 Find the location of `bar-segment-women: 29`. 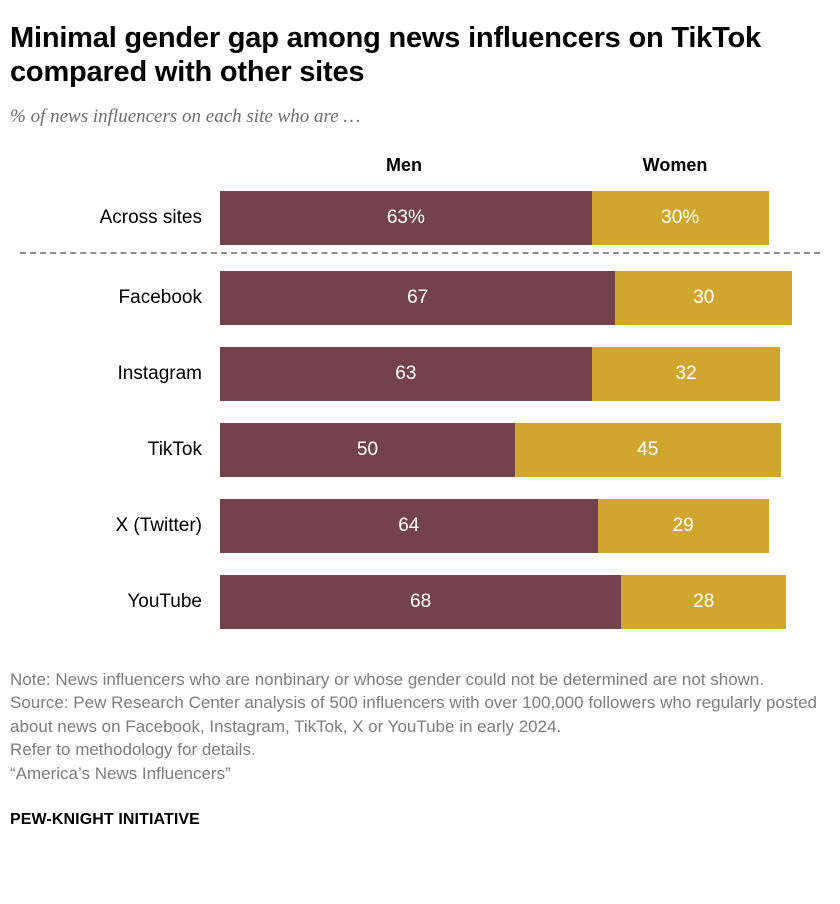

bar-segment-women: 29 is located at coordinates (683, 525).